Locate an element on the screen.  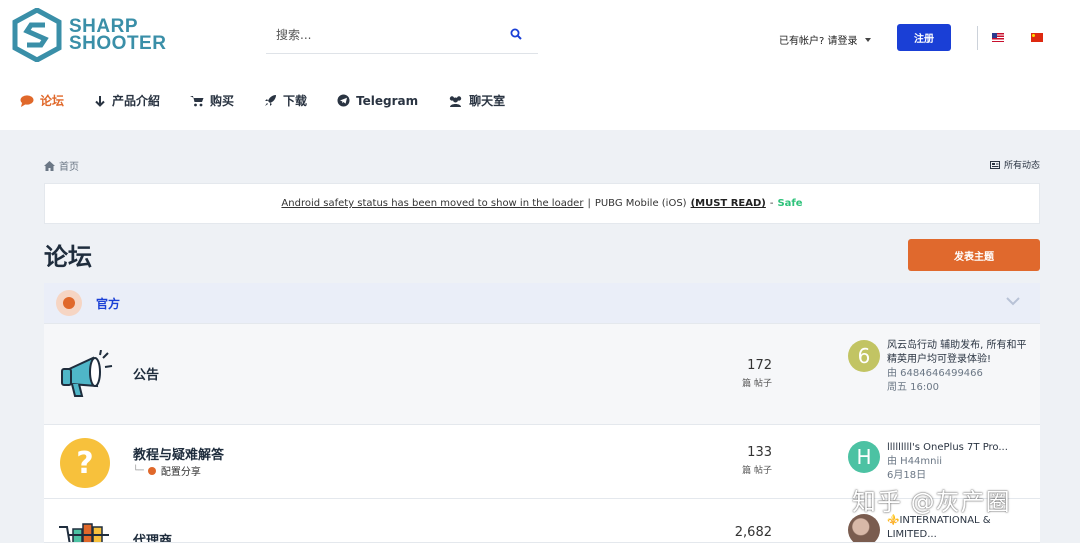
last-post-time: 6月18日 is located at coordinates (907, 475).